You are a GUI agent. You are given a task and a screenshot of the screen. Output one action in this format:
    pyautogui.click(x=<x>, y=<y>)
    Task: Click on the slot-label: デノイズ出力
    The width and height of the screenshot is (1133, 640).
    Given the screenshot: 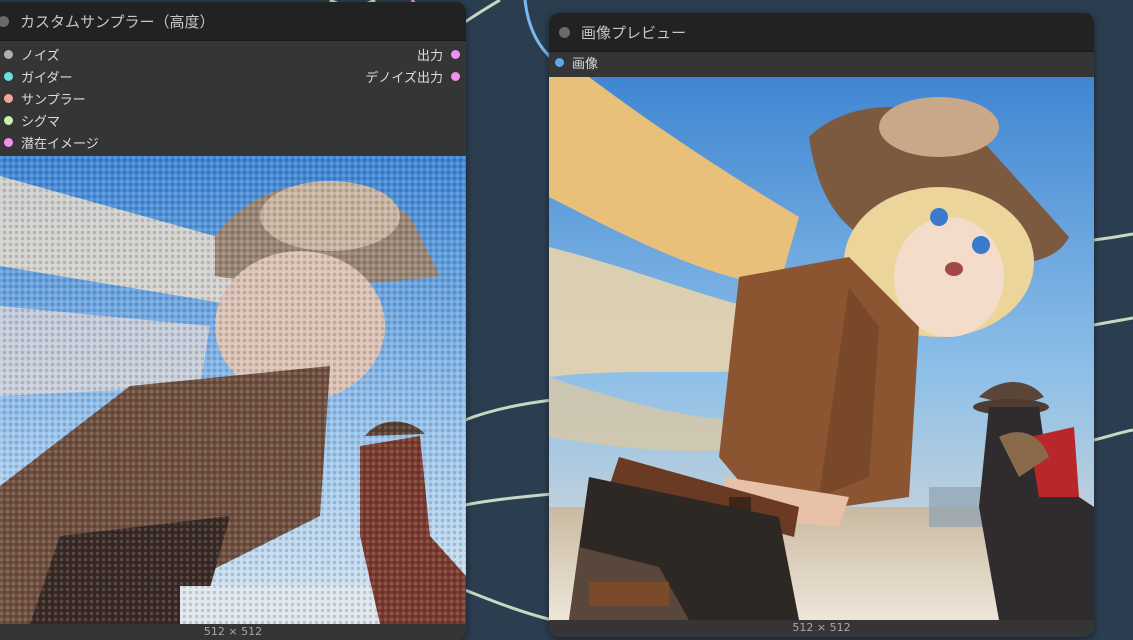 What is the action you would take?
    pyautogui.click(x=404, y=78)
    